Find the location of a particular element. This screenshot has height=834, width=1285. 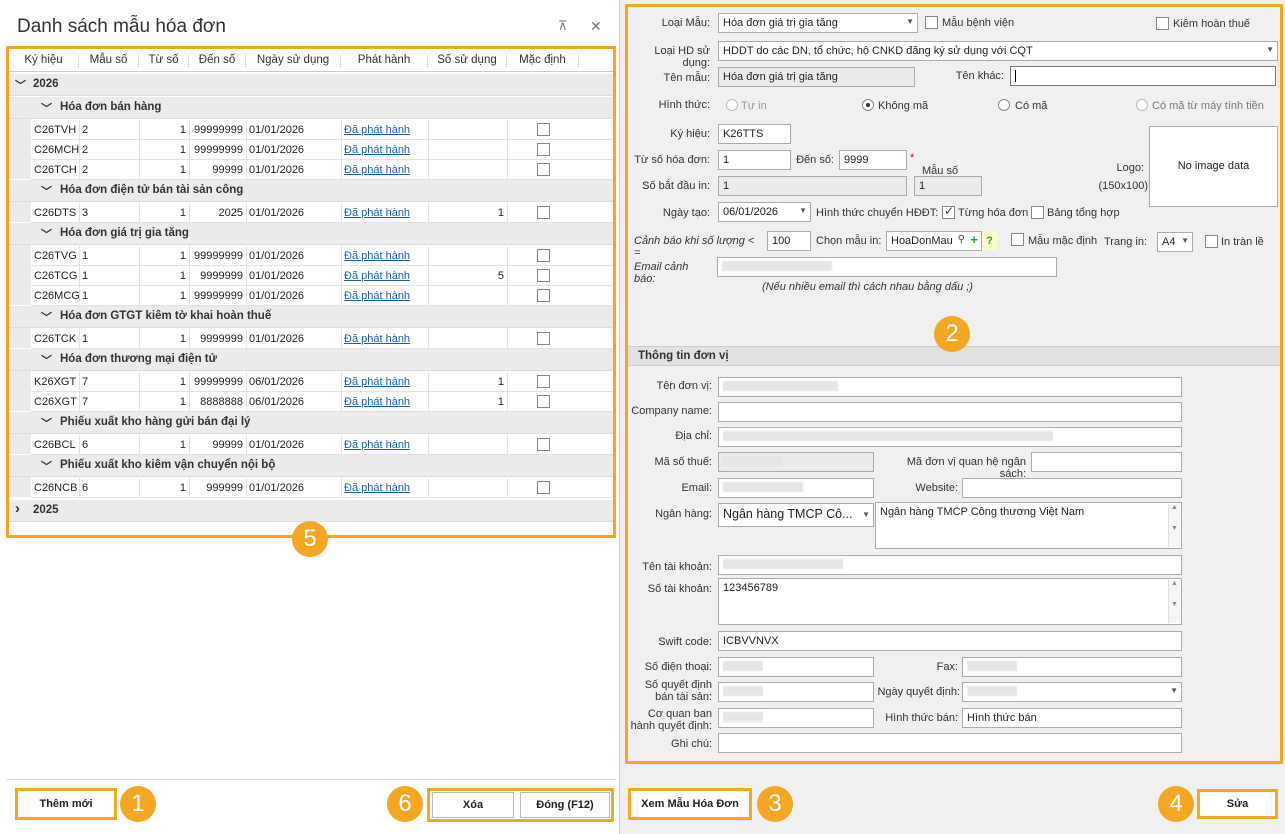

loai-mau-label: Loại Mẫu: is located at coordinates (685, 23).